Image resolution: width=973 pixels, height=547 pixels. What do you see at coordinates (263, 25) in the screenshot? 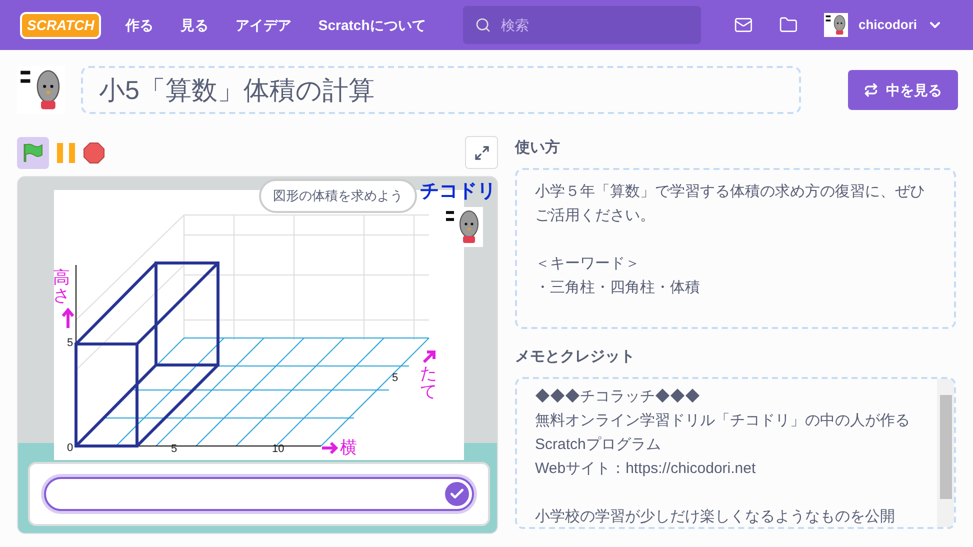
I see `nav-link: アイデア` at bounding box center [263, 25].